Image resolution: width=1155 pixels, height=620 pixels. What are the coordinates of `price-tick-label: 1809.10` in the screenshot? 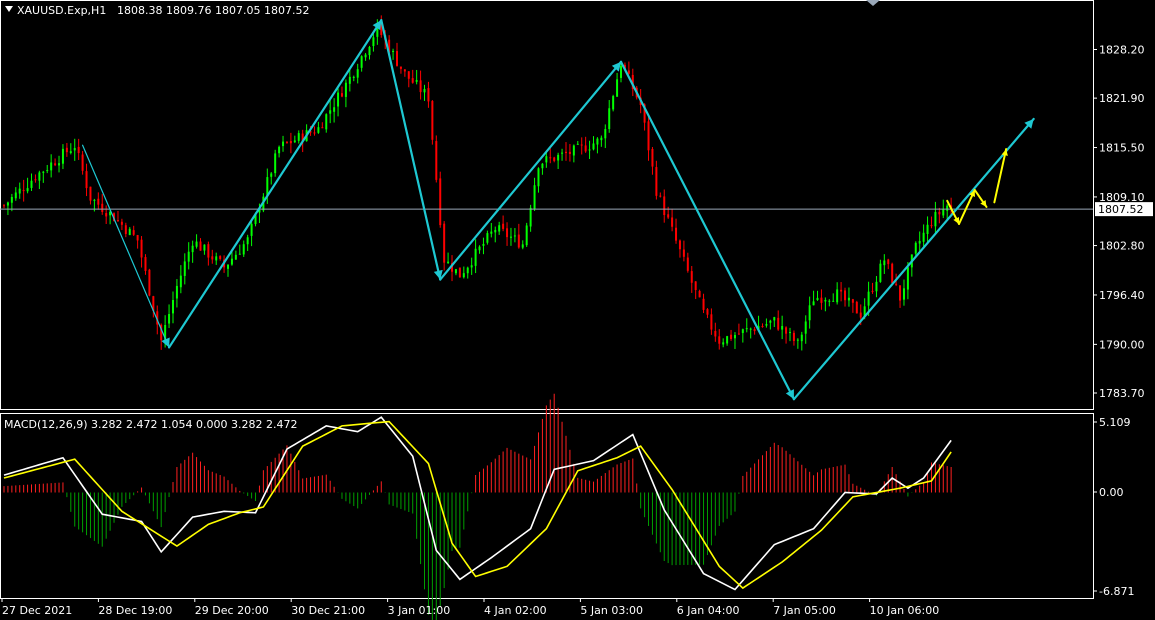 It's located at (1122, 197).